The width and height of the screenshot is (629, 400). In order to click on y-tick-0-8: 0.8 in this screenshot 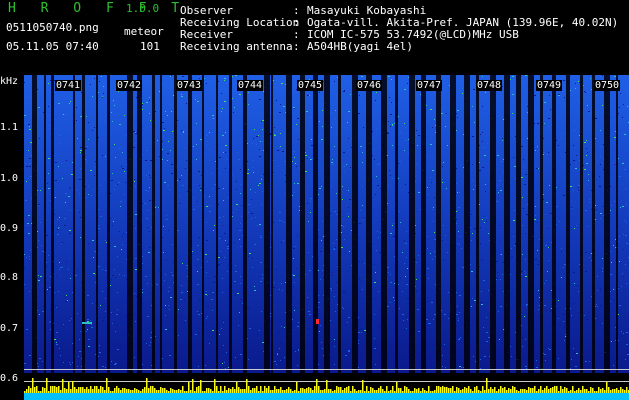, I will do `click(9, 277)`.